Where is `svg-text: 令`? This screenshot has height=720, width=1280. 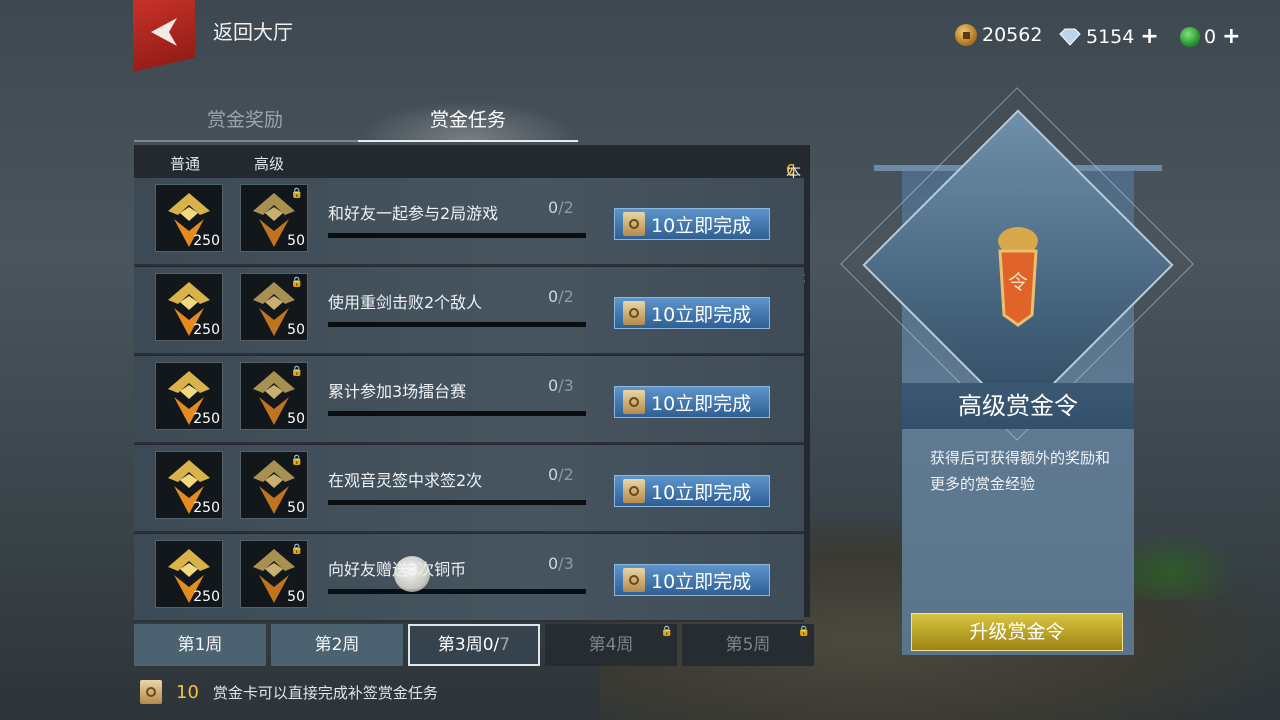
svg-text: 令 is located at coordinates (1018, 282).